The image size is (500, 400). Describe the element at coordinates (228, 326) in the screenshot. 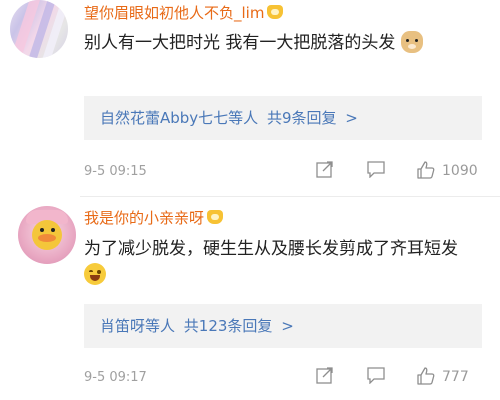

I see `reply-count: 共123条回复` at that location.